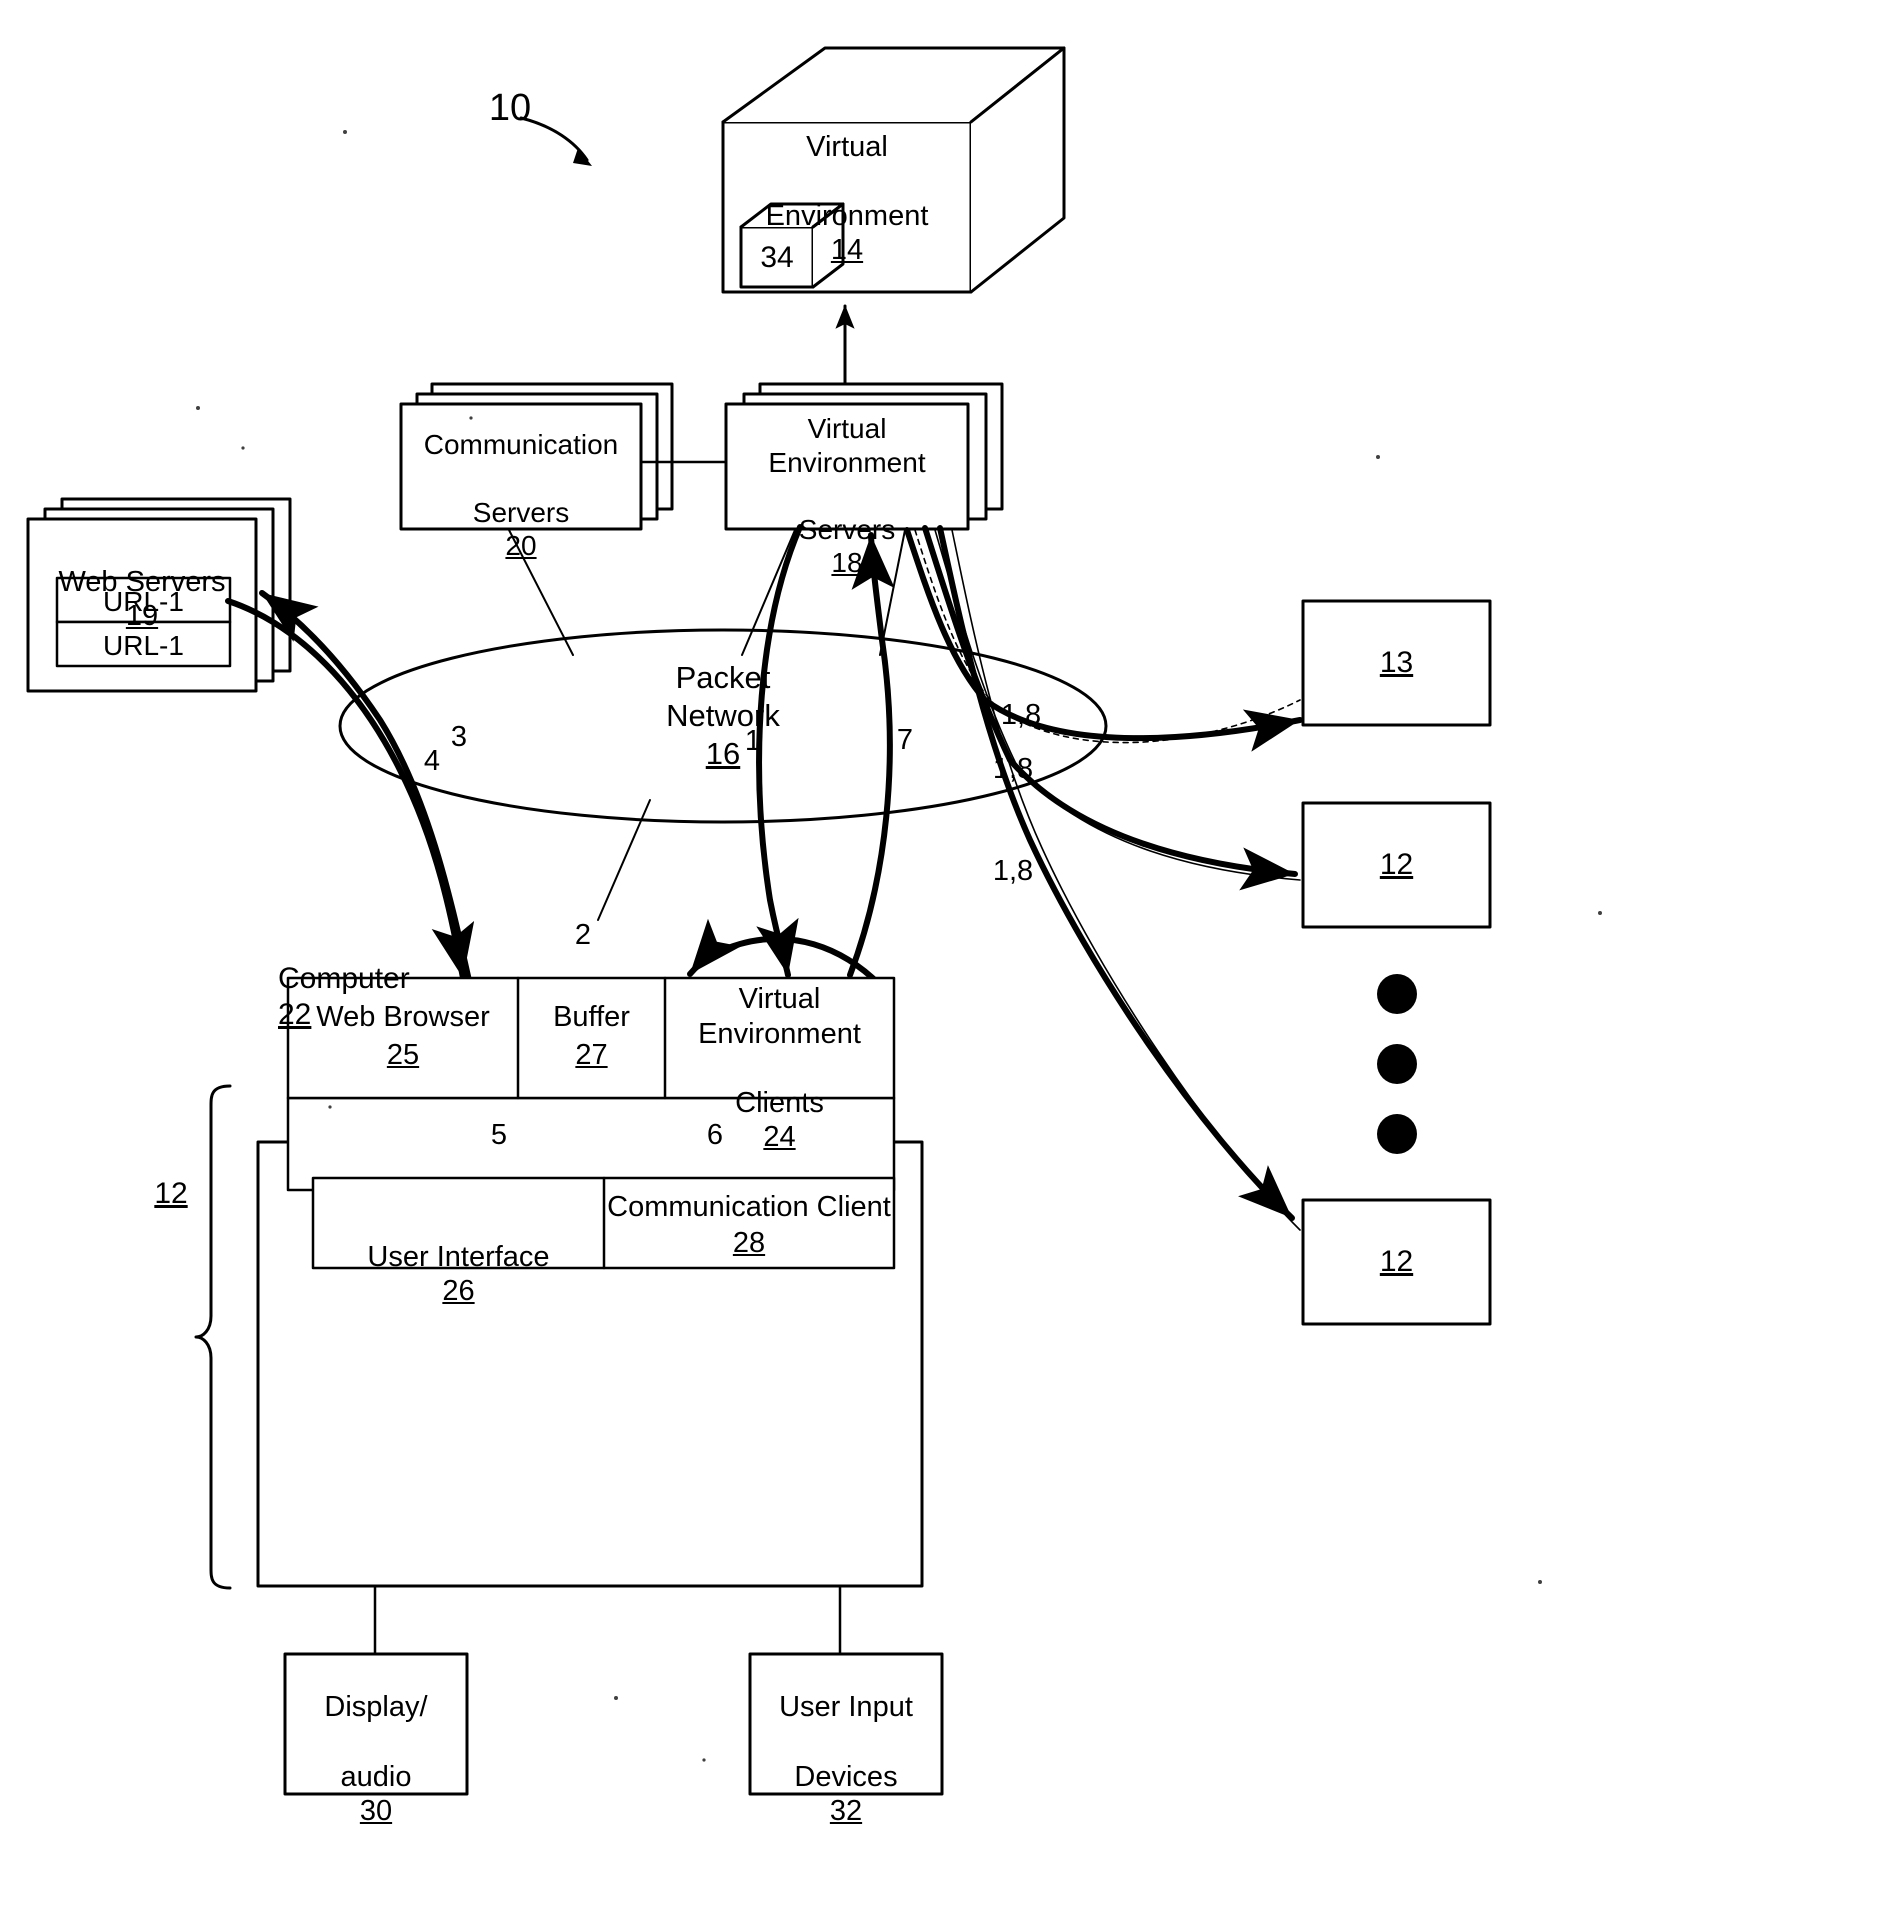  What do you see at coordinates (847, 462) in the screenshot?
I see `ve-servers-label-line2: Environment` at bounding box center [847, 462].